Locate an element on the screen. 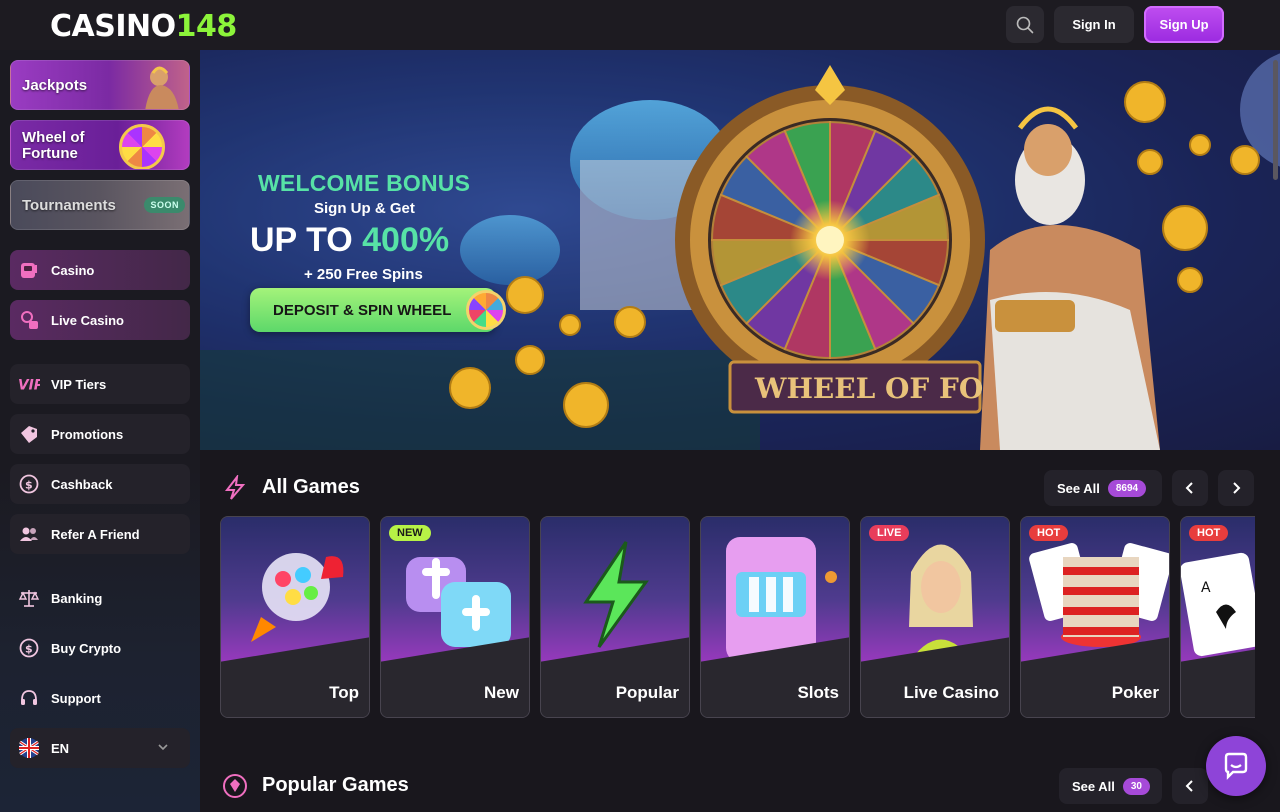 This screenshot has height=812, width=1280. lightning-icon is located at coordinates (235, 487).